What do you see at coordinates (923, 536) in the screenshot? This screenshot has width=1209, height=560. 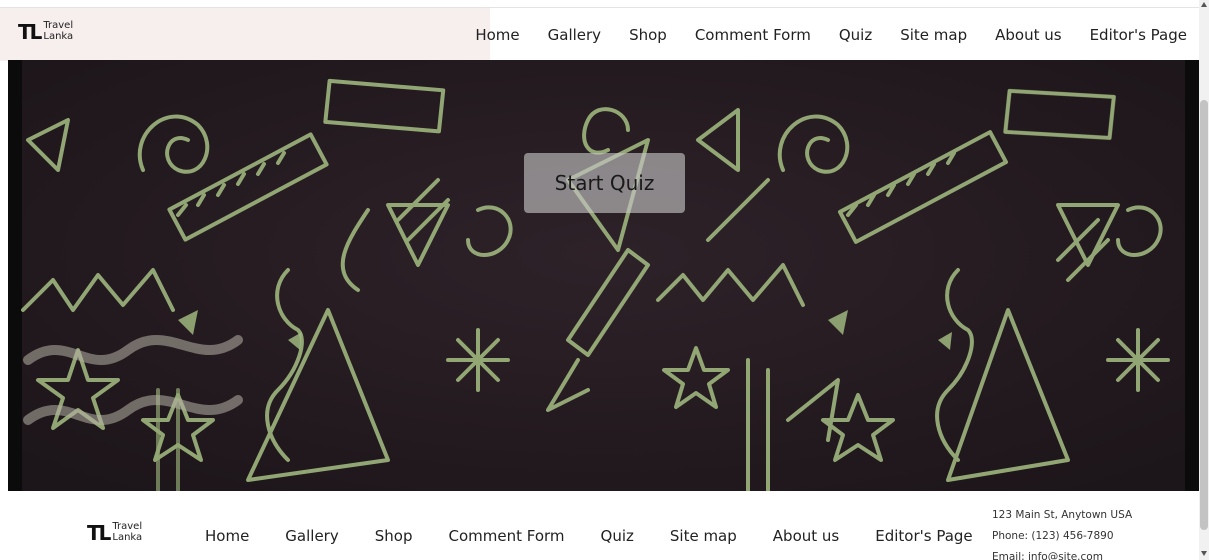 I see `footer-nav-editors-page: Editor's Page` at bounding box center [923, 536].